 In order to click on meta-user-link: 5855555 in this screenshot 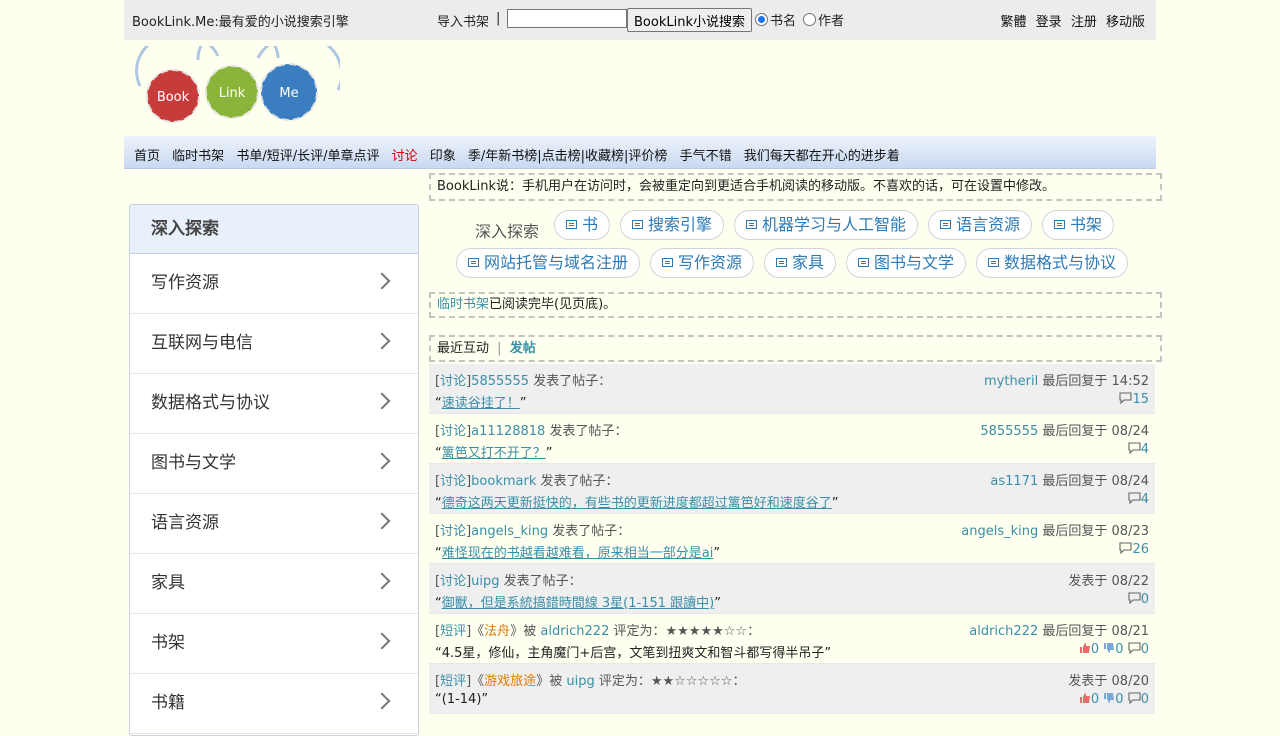, I will do `click(1009, 431)`.